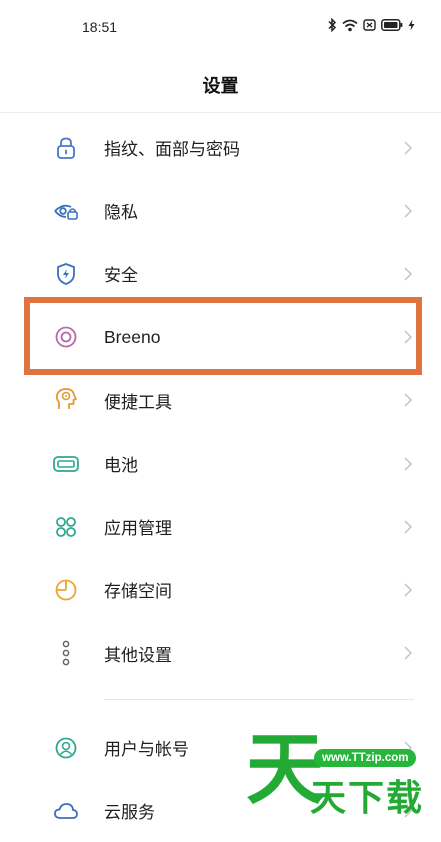 This screenshot has width=441, height=842. Describe the element at coordinates (66, 148) in the screenshot. I see `lock-icon` at that location.